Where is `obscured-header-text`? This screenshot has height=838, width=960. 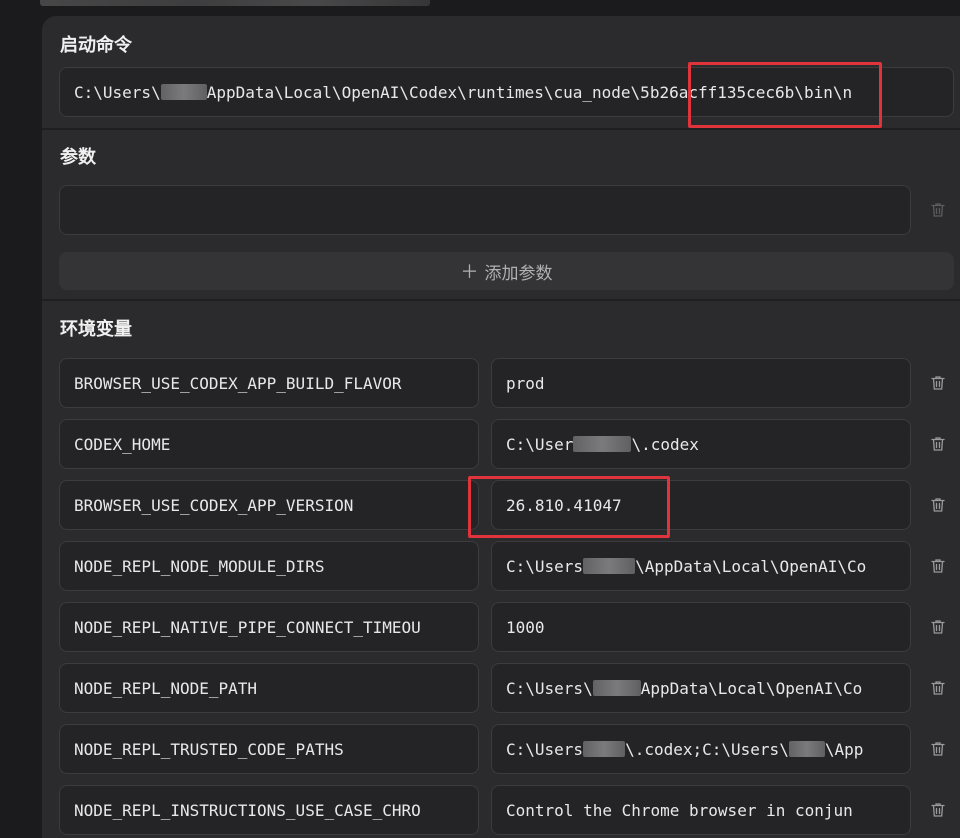 obscured-header-text is located at coordinates (235, 3).